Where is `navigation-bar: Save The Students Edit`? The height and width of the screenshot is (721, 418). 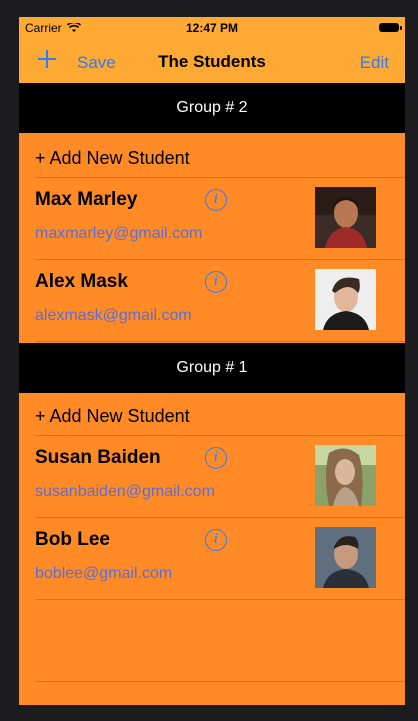 navigation-bar: Save The Students Edit is located at coordinates (212, 61).